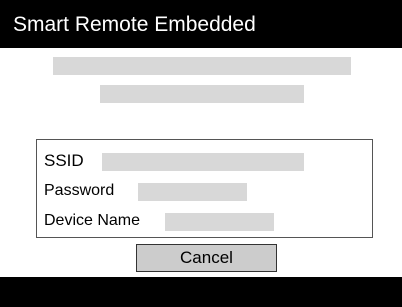  What do you see at coordinates (79, 190) in the screenshot?
I see `password-label: Password` at bounding box center [79, 190].